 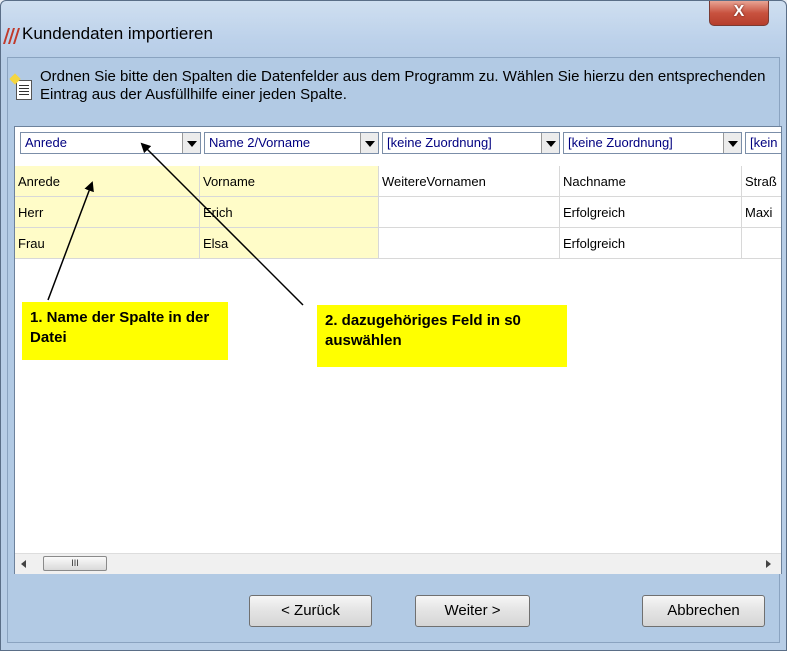 I want to click on back-button: < Zurück, so click(x=310, y=611).